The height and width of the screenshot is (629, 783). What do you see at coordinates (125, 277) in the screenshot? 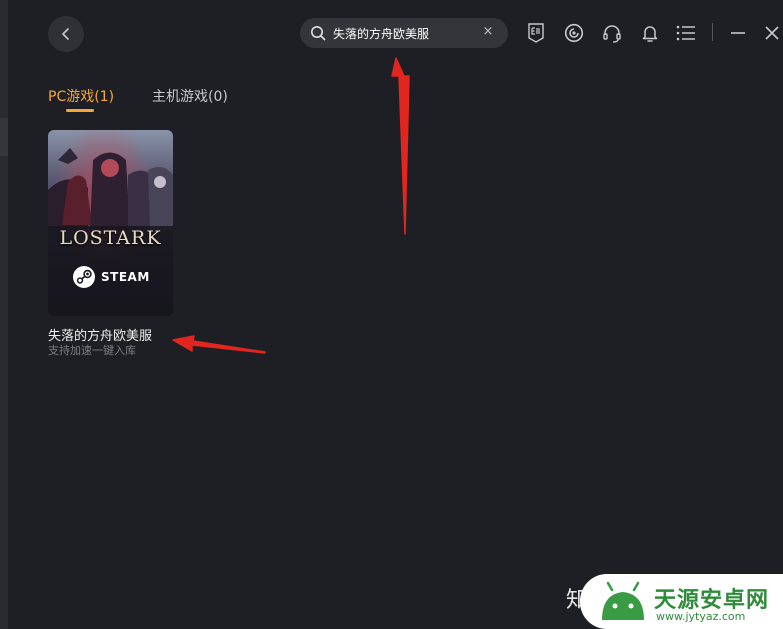
I see `platform-label: STEAM` at bounding box center [125, 277].